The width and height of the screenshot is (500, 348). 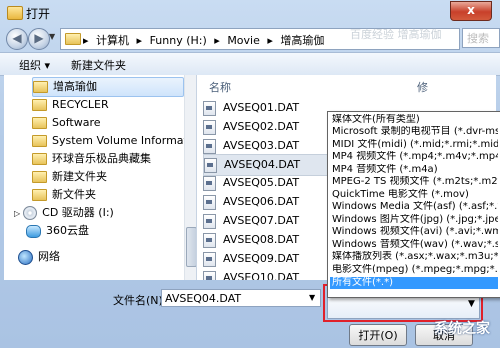 I want to click on file-name: AVSEQ02.DAT, so click(x=261, y=126).